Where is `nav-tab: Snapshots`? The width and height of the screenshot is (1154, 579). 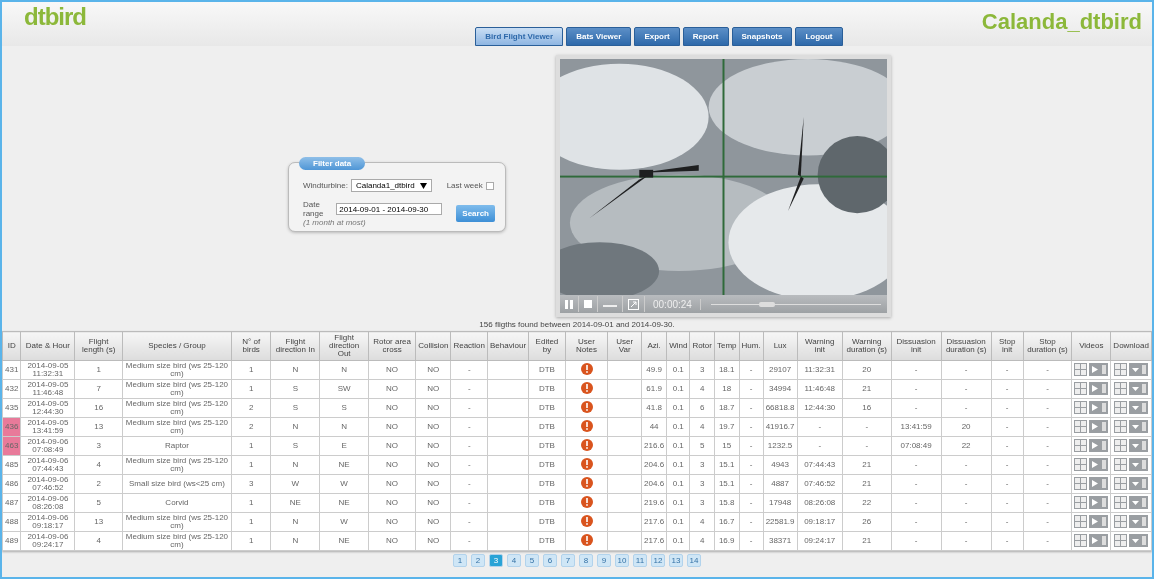
nav-tab: Snapshots is located at coordinates (762, 36).